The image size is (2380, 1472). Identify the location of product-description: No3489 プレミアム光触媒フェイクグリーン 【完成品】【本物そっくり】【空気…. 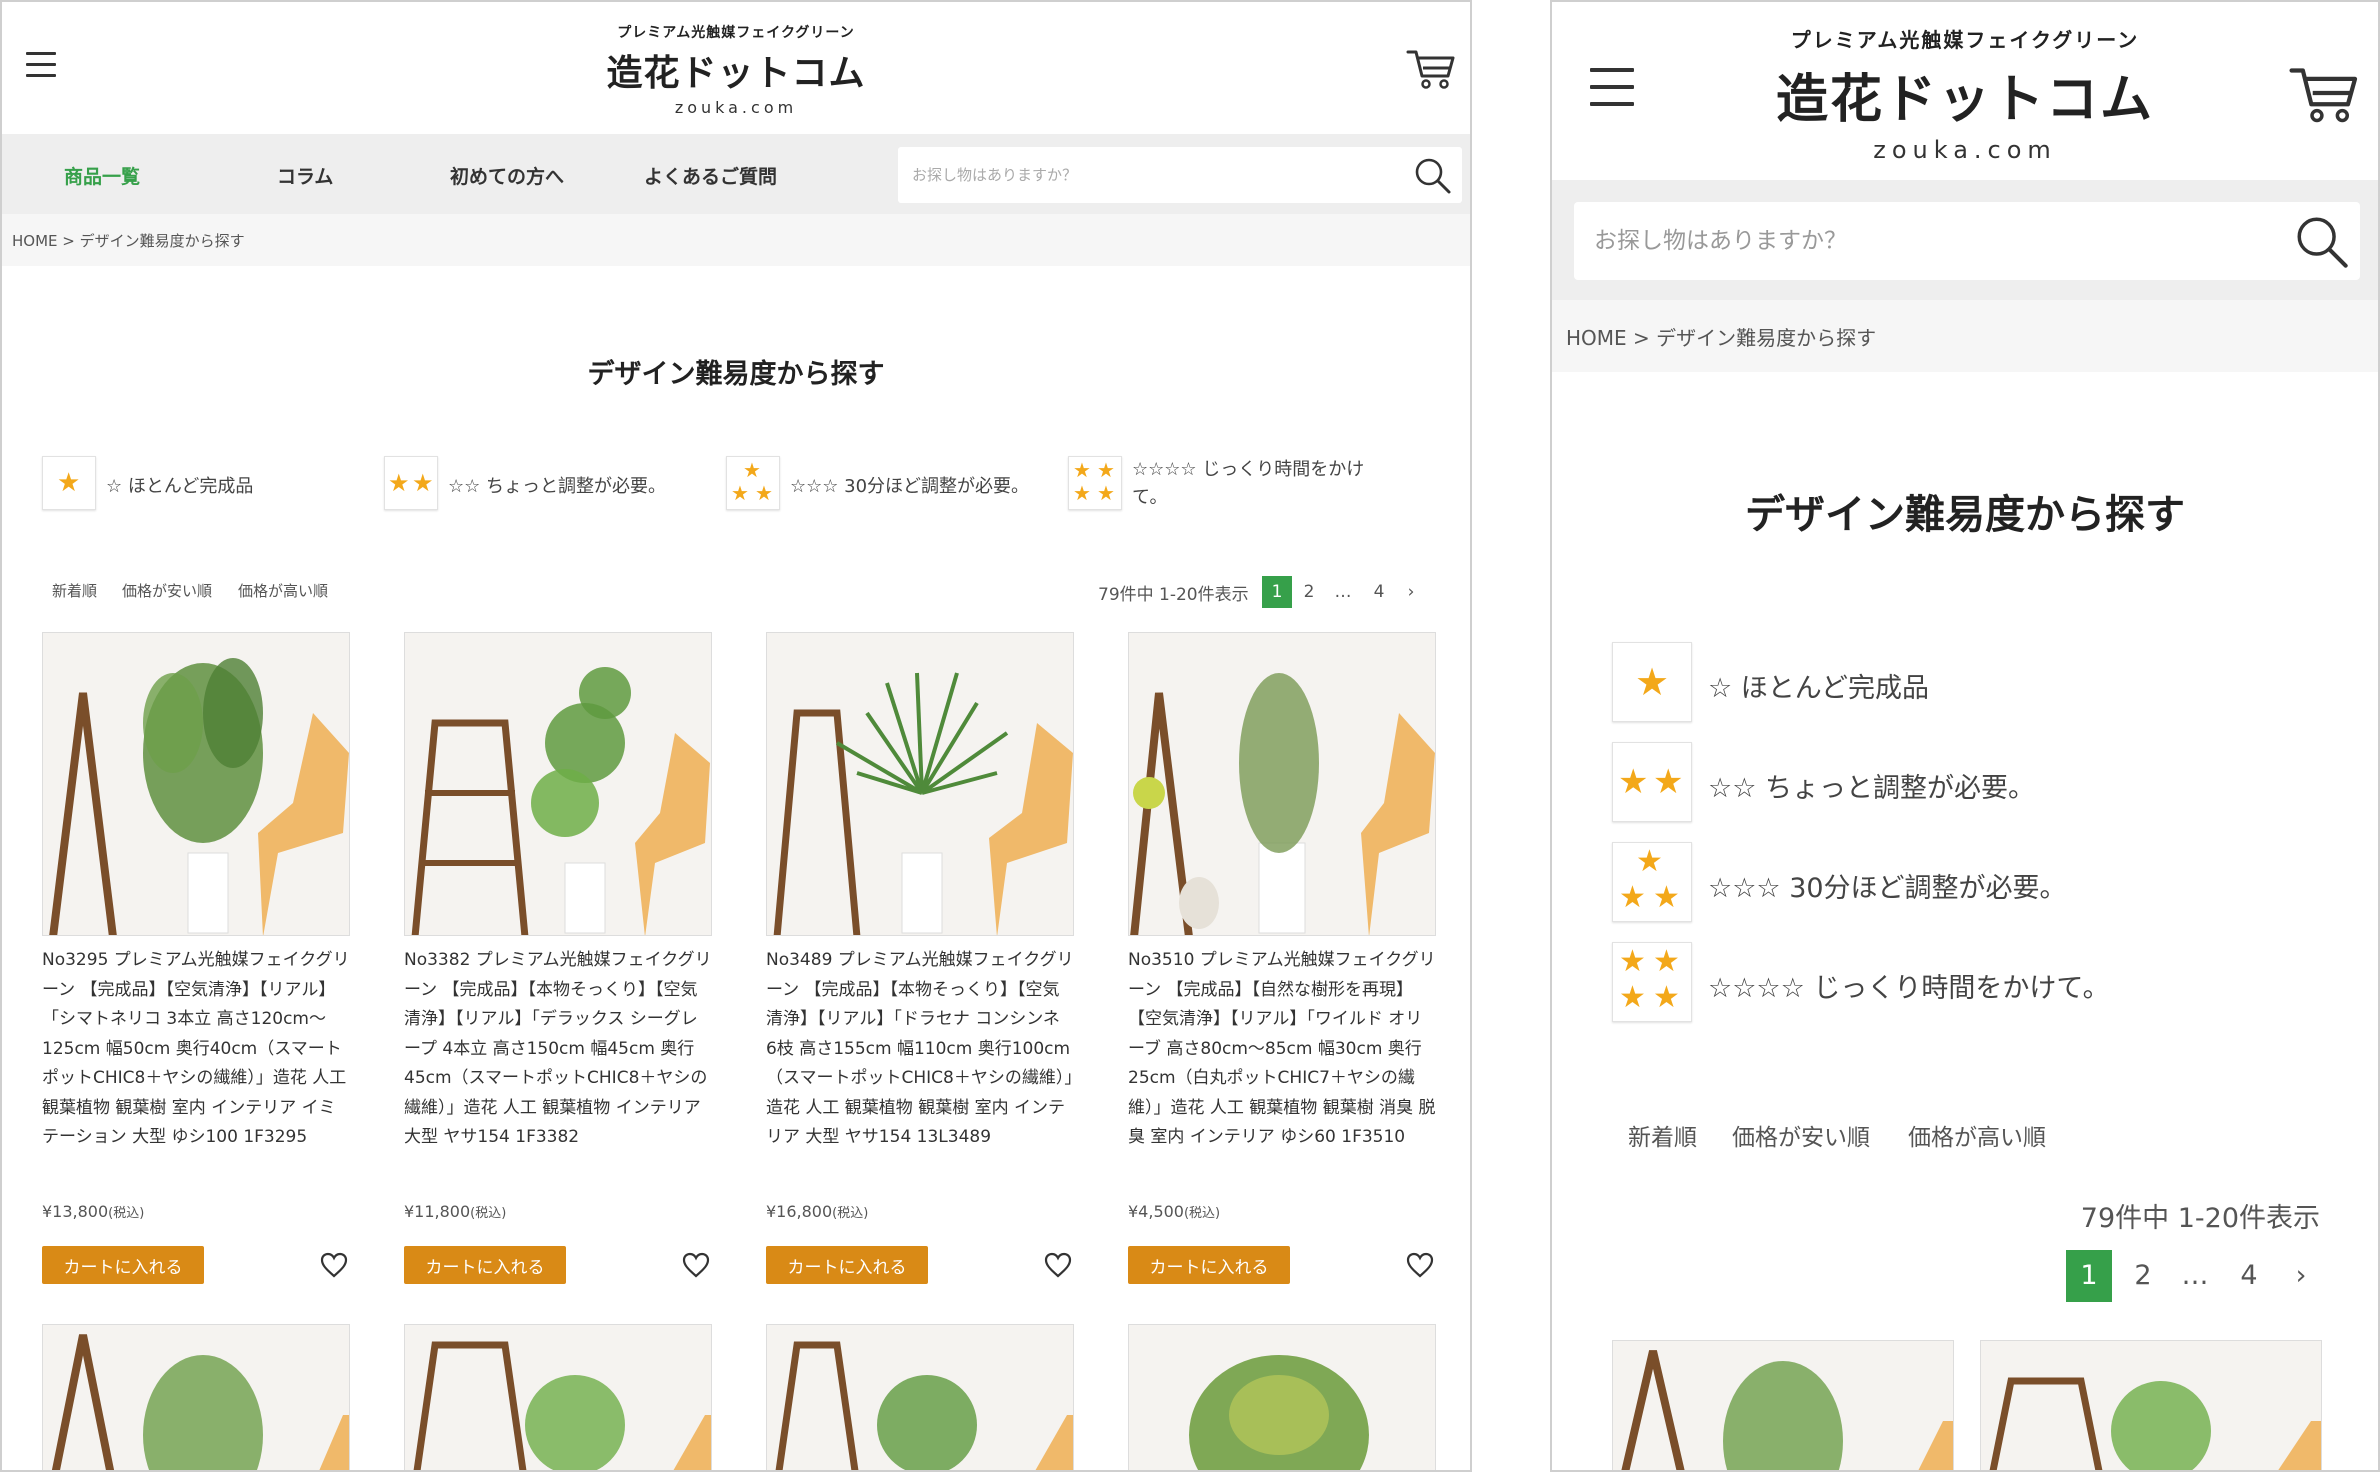
(920, 1074).